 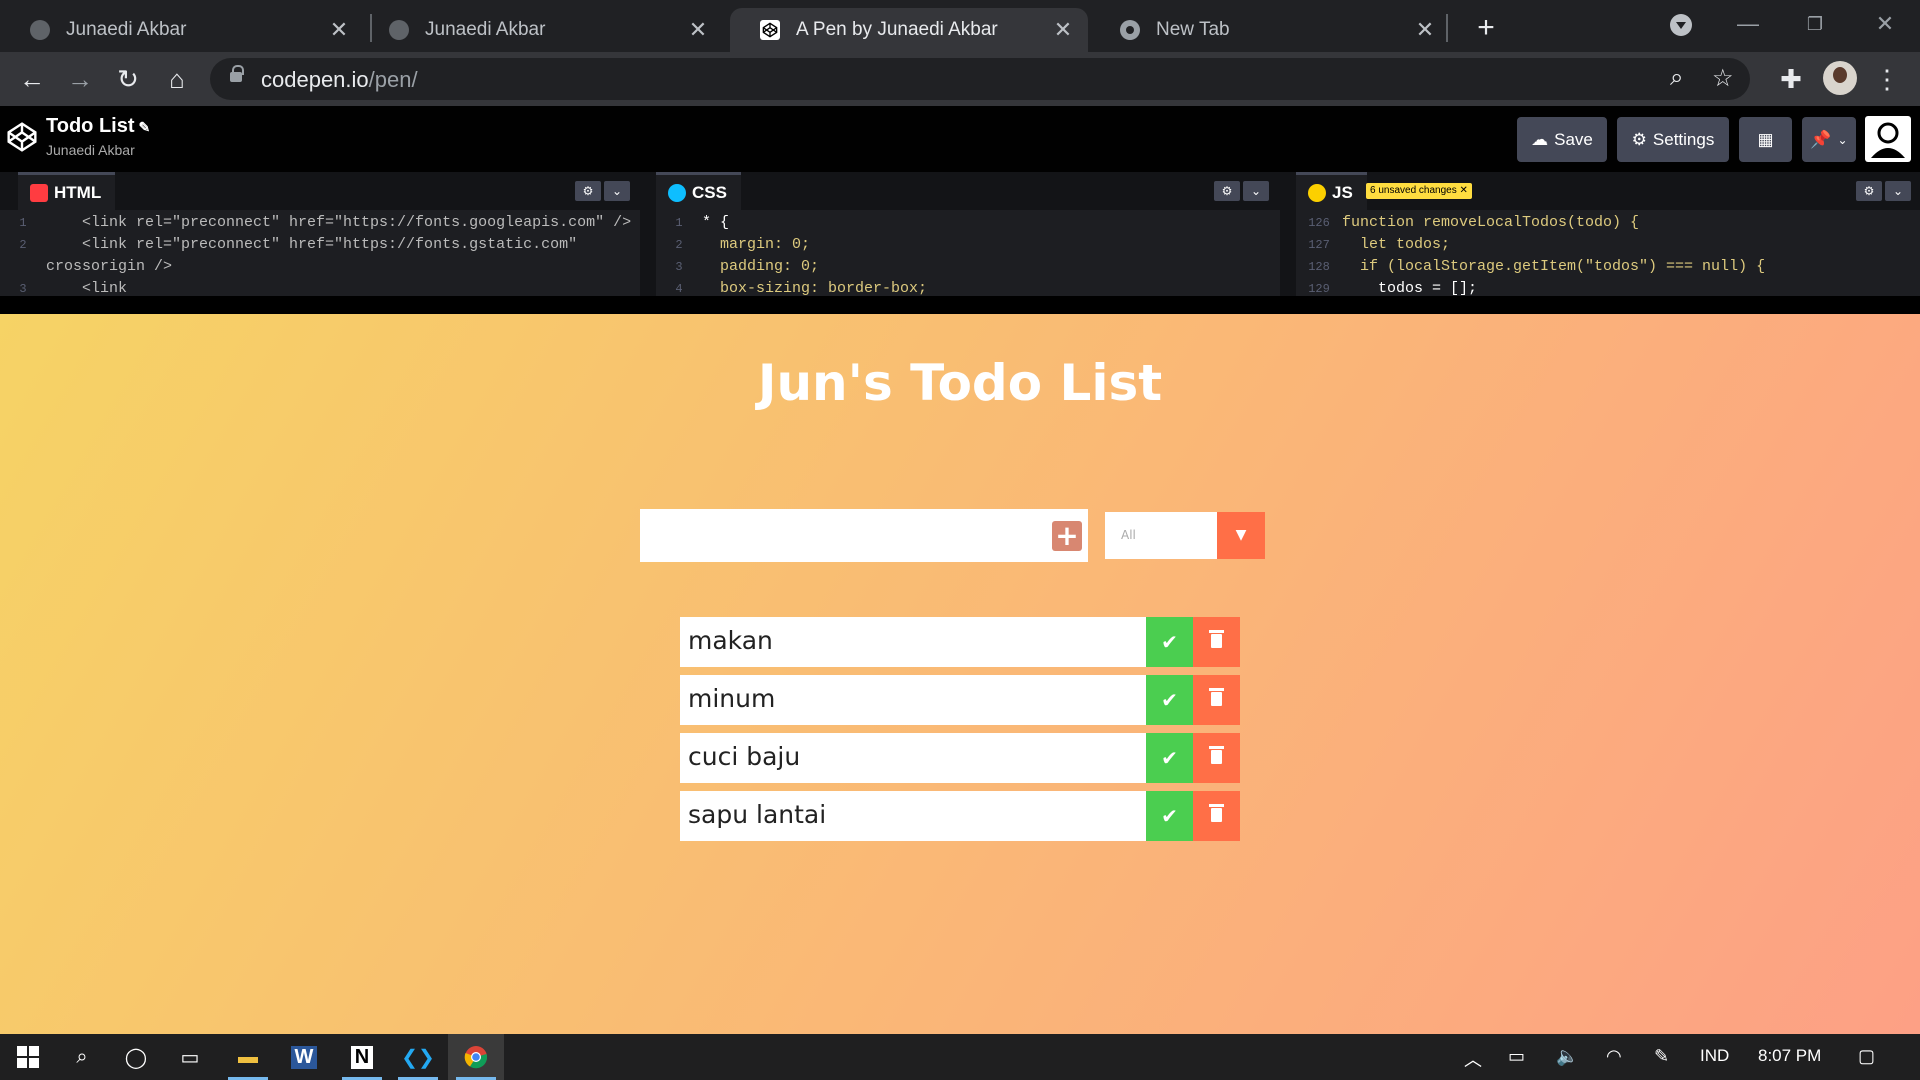 I want to click on filter-select: All ▼, so click(x=1185, y=535).